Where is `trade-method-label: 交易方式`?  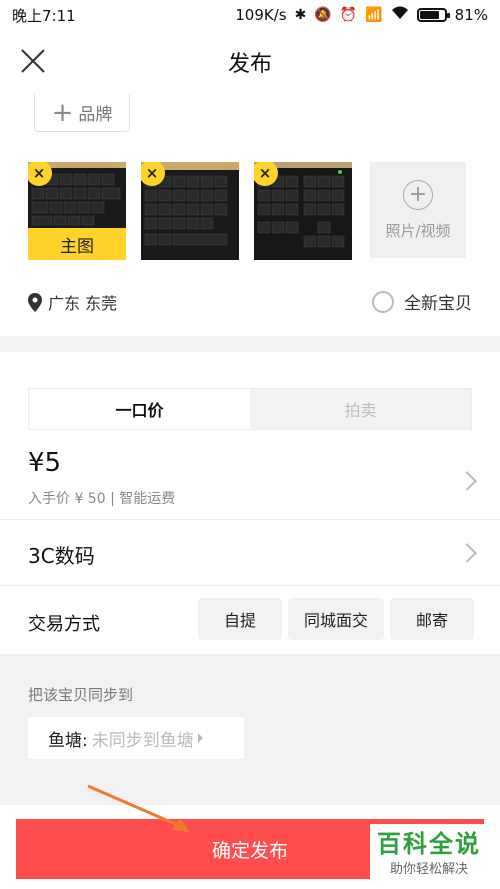 trade-method-label: 交易方式 is located at coordinates (64, 624).